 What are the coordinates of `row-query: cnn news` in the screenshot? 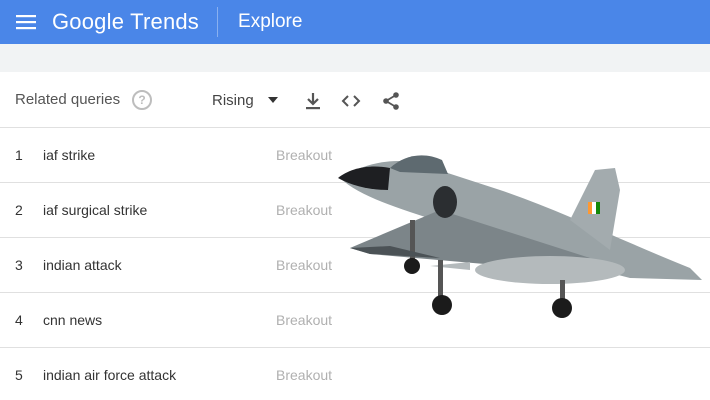 It's located at (72, 320).